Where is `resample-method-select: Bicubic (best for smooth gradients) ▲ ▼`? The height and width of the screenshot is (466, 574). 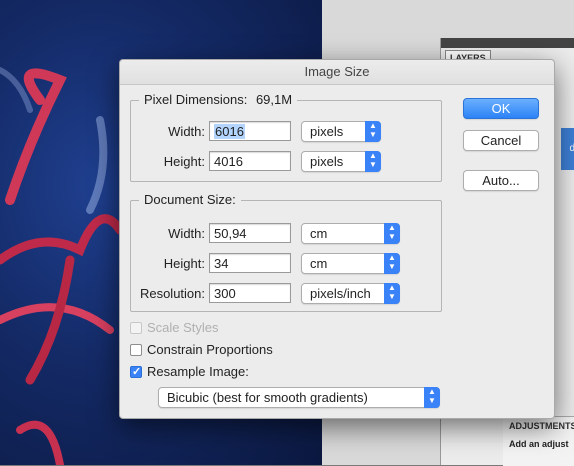 resample-method-select: Bicubic (best for smooth gradients) ▲ ▼ is located at coordinates (299, 397).